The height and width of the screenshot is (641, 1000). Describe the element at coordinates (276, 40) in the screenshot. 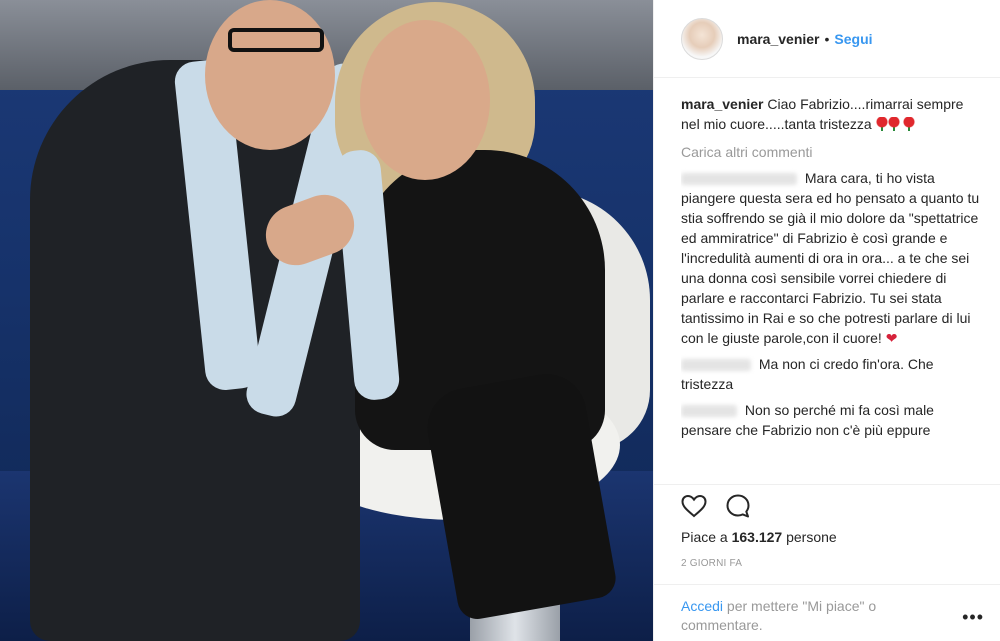

I see `man-glasses` at that location.